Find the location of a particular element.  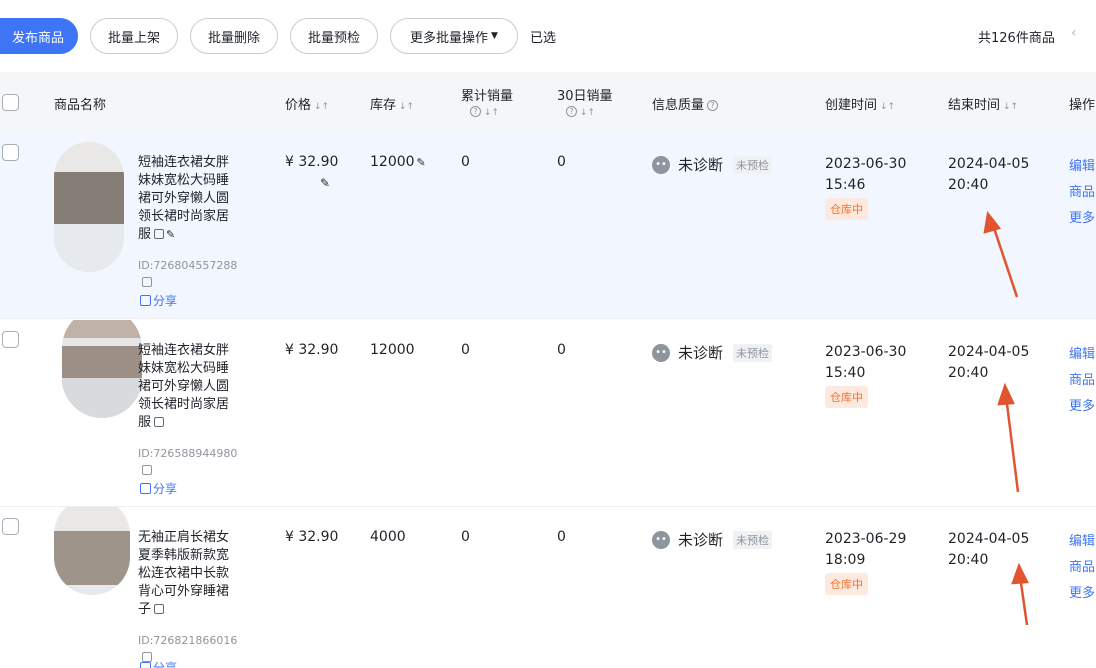

end-date: 2024-04-05 is located at coordinates (989, 539).